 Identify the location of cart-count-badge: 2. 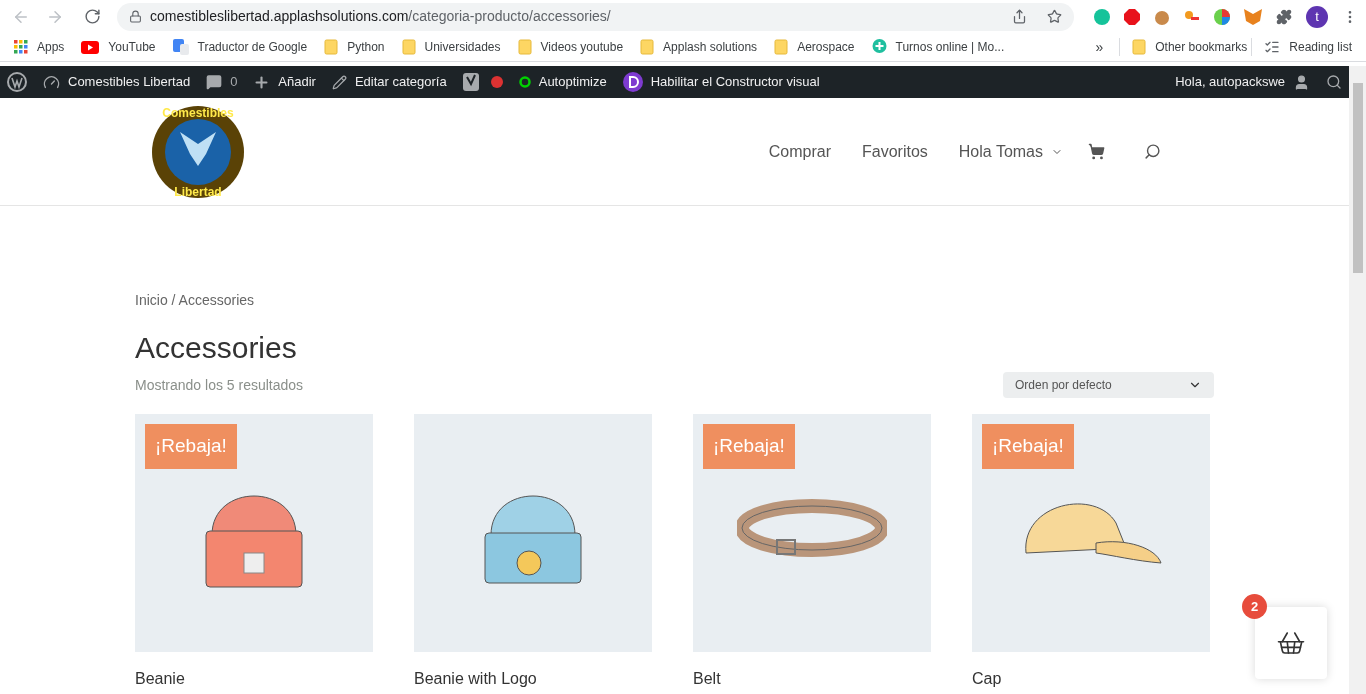
(1254, 606).